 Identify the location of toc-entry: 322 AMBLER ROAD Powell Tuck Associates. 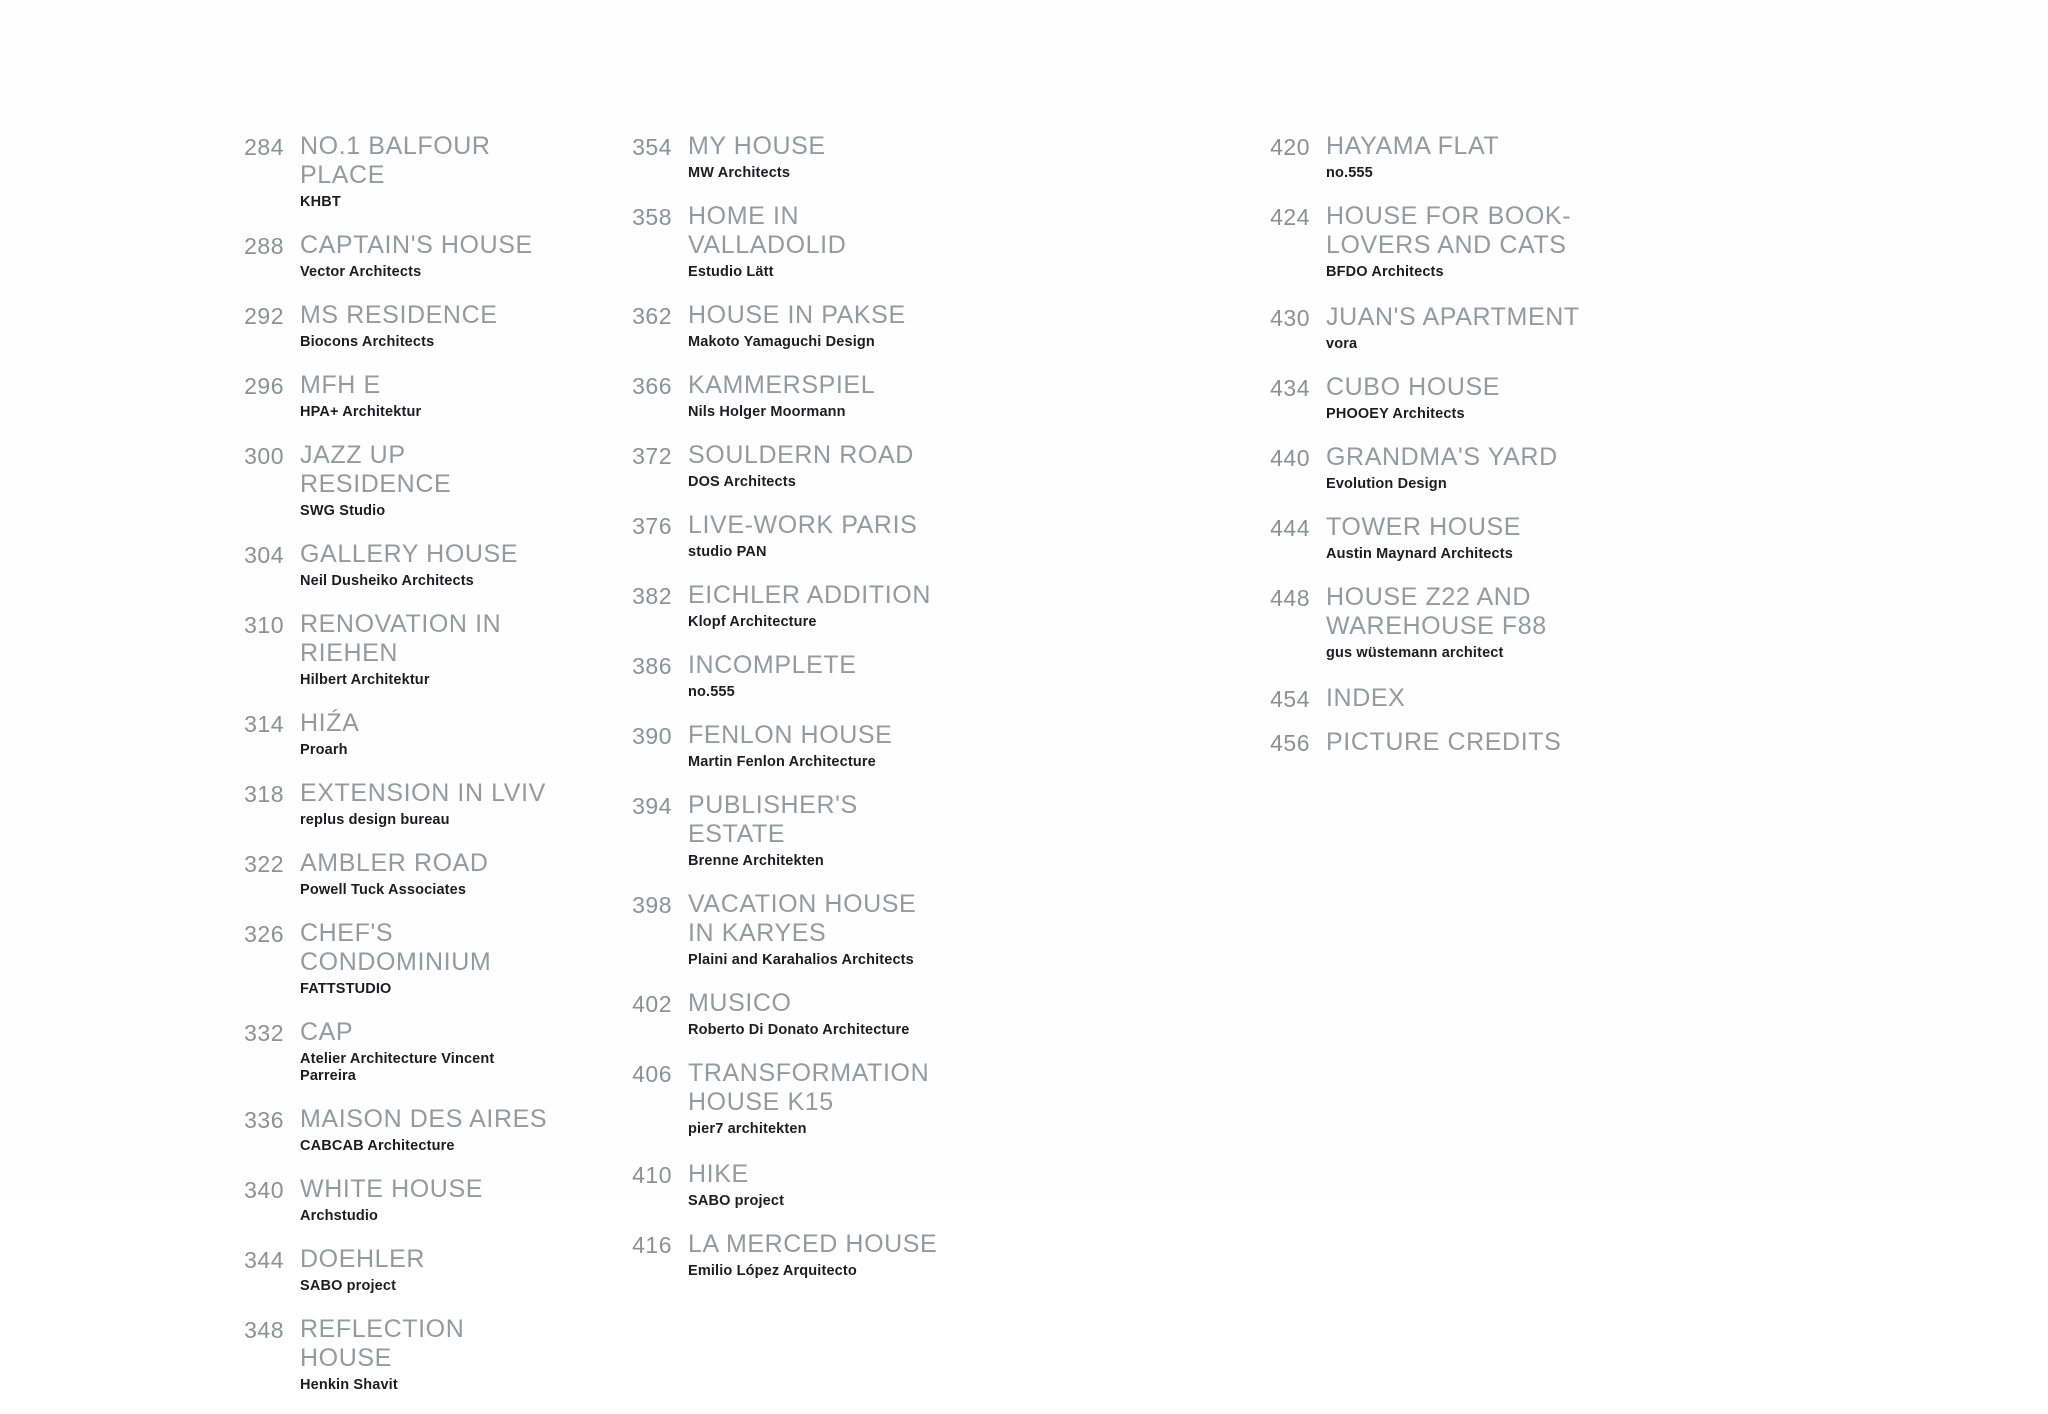
(387, 874).